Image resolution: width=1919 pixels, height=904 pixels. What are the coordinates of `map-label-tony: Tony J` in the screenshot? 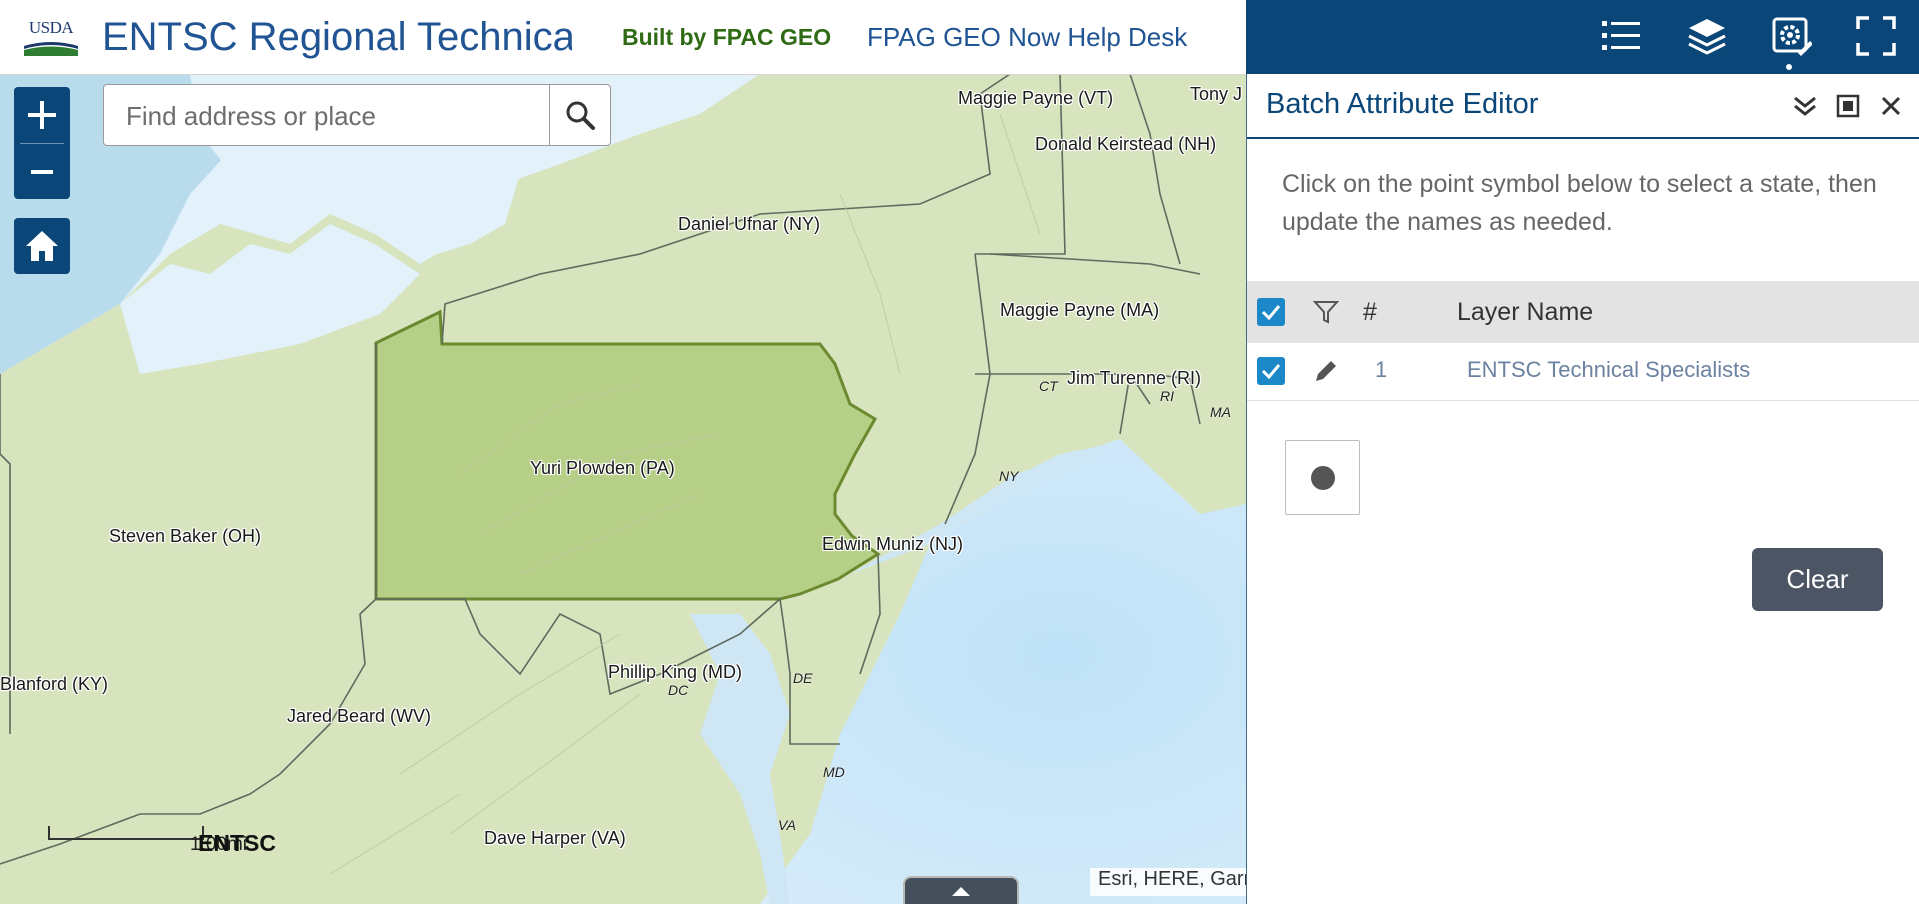 It's located at (1216, 94).